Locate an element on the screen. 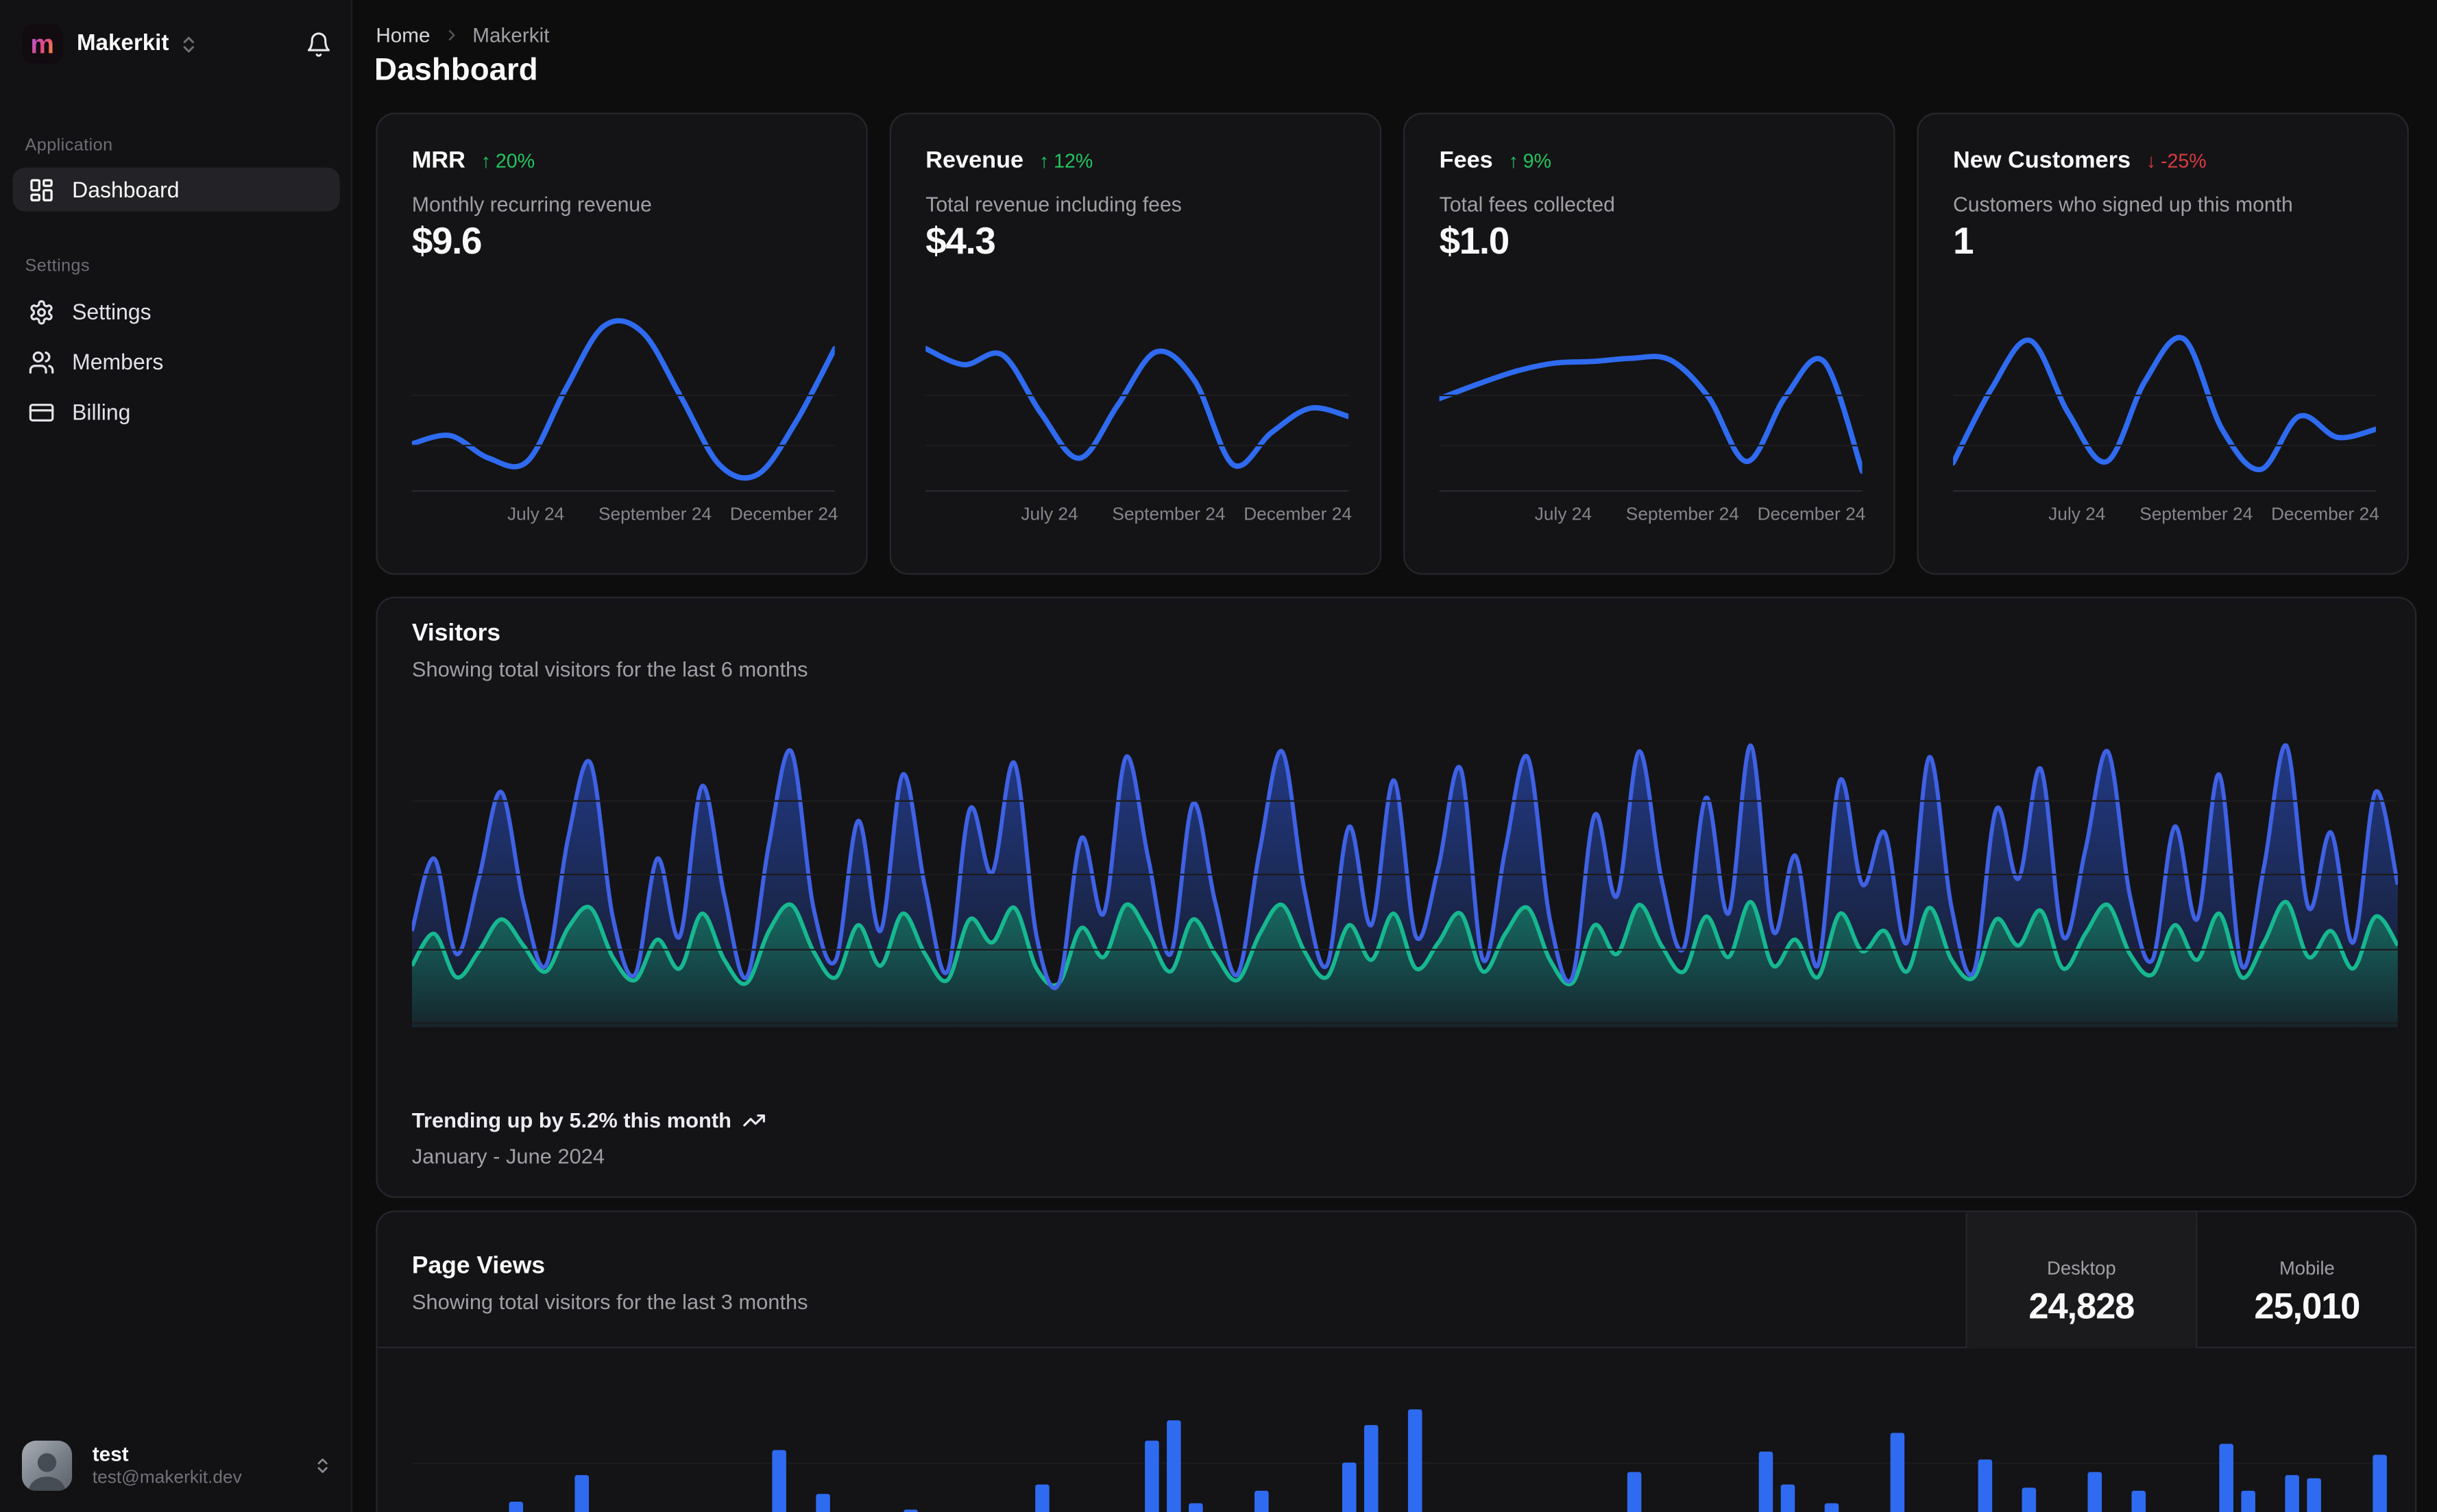  trend-value: -25% is located at coordinates (2184, 161).